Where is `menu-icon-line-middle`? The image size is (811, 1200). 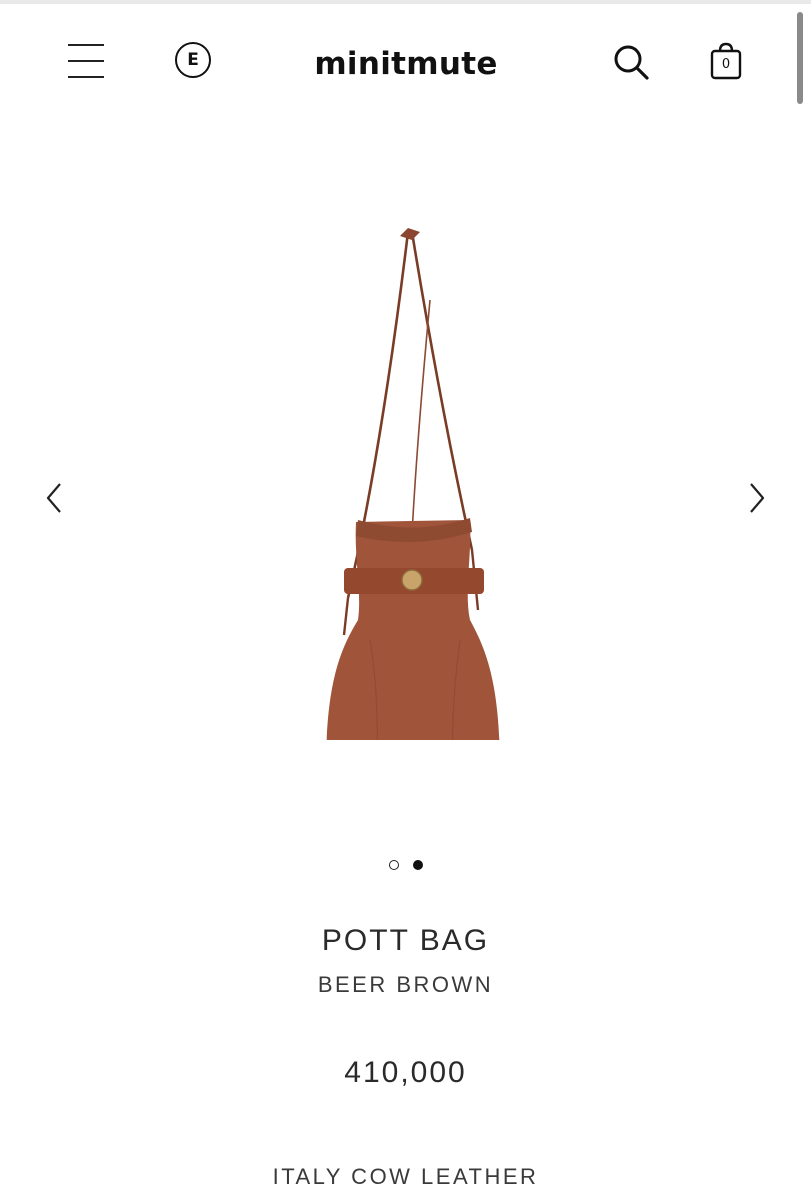 menu-icon-line-middle is located at coordinates (86, 61).